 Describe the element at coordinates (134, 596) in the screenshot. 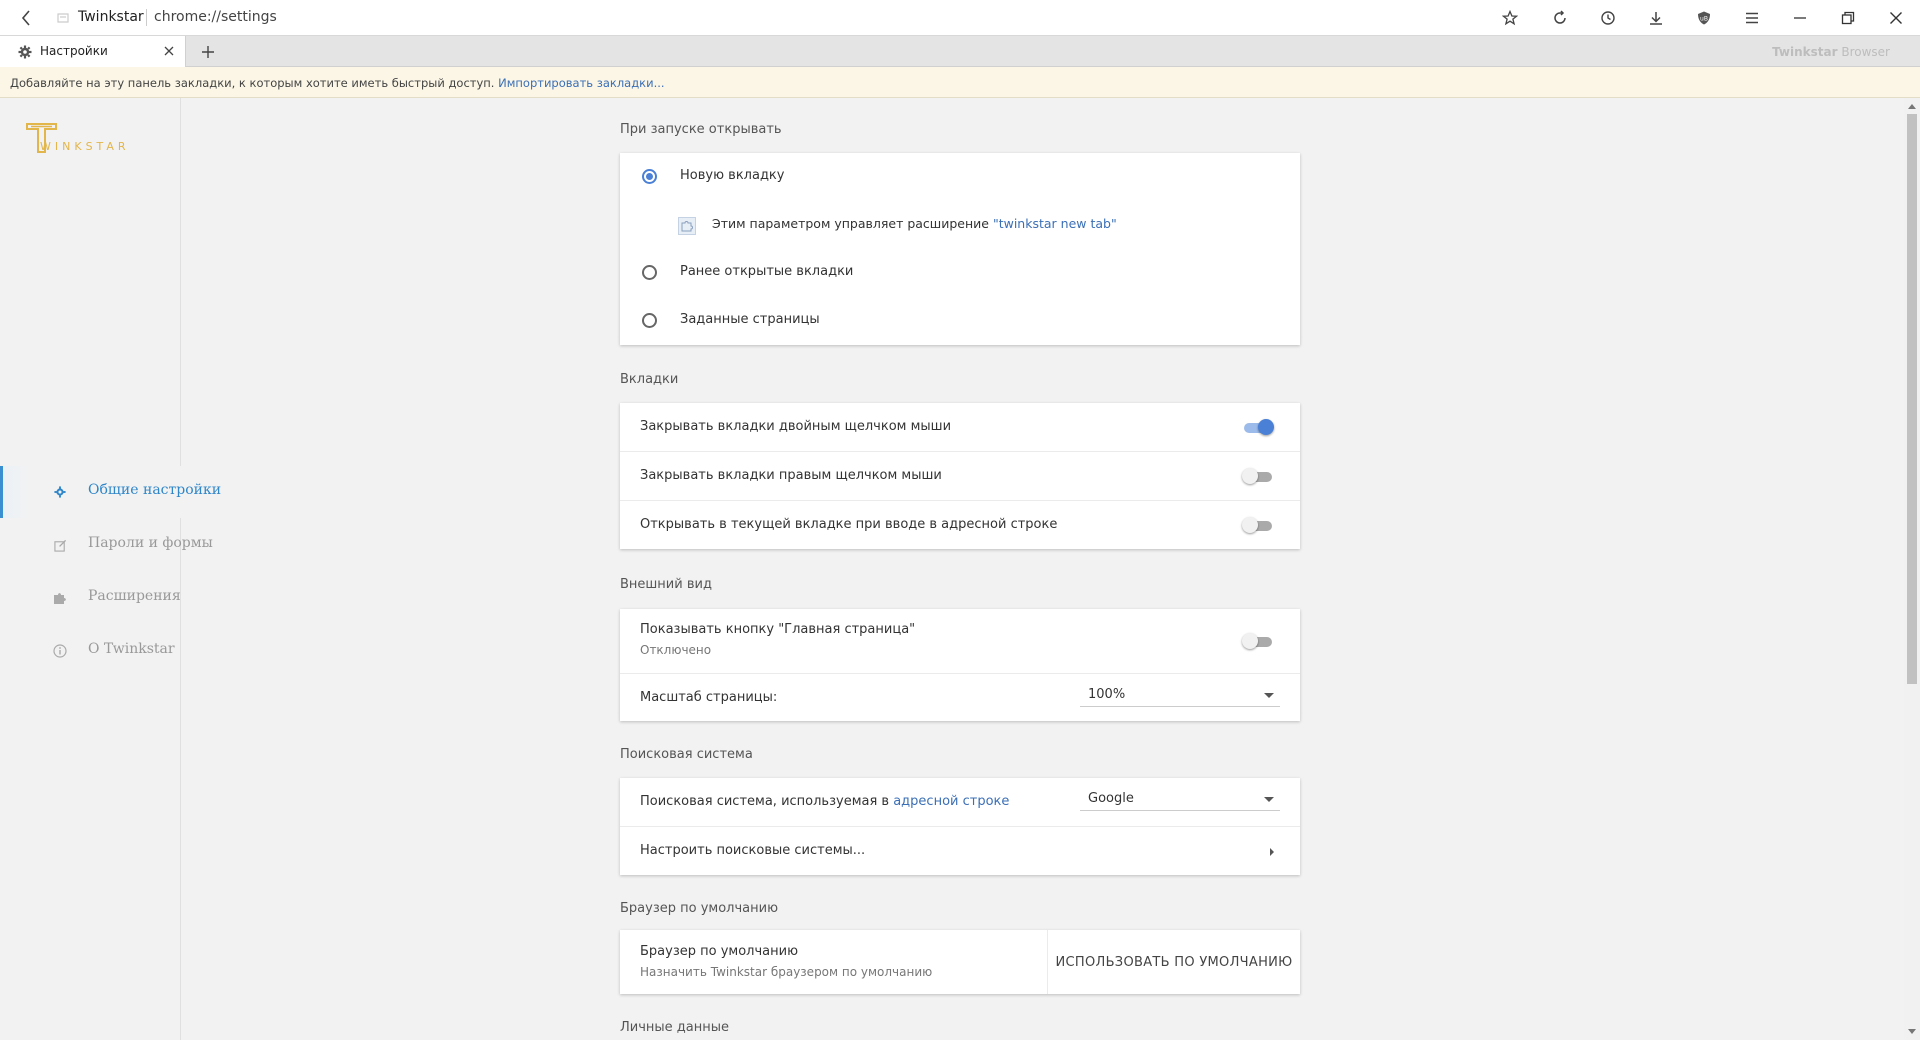

I see `sidebar-item-label: Расширения` at that location.